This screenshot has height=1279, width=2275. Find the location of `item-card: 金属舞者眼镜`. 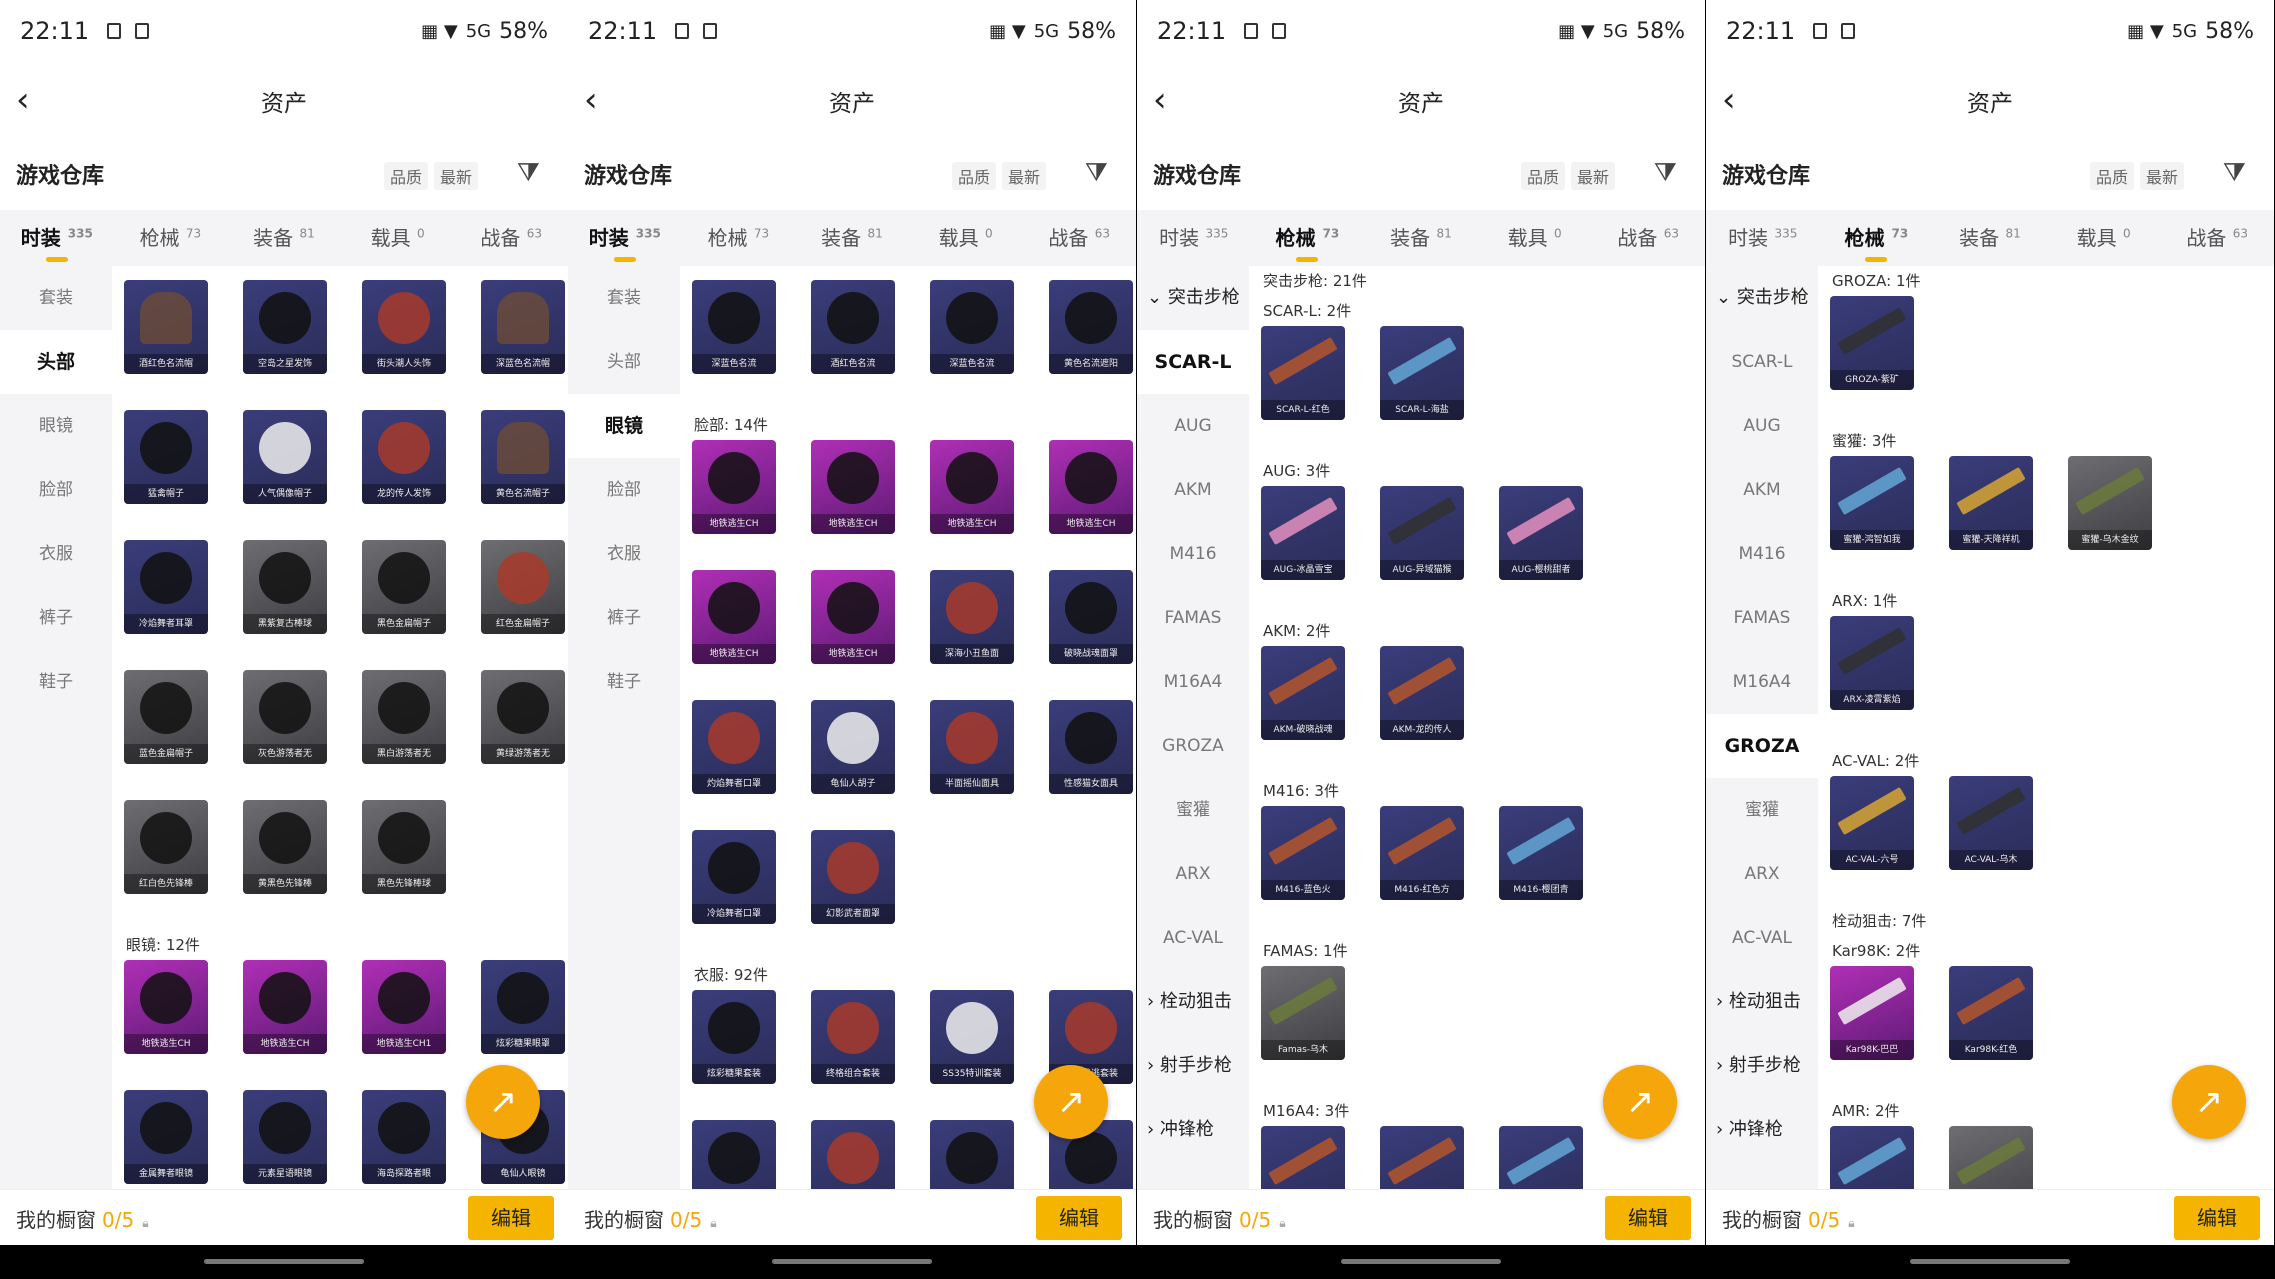

item-card: 金属舞者眼镜 is located at coordinates (166, 1137).